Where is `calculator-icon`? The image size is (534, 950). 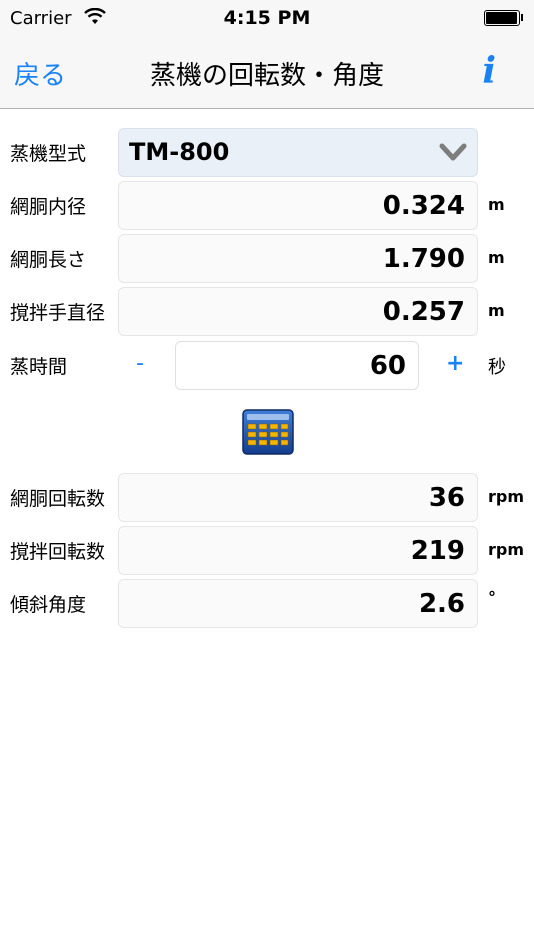
calculator-icon is located at coordinates (268, 432).